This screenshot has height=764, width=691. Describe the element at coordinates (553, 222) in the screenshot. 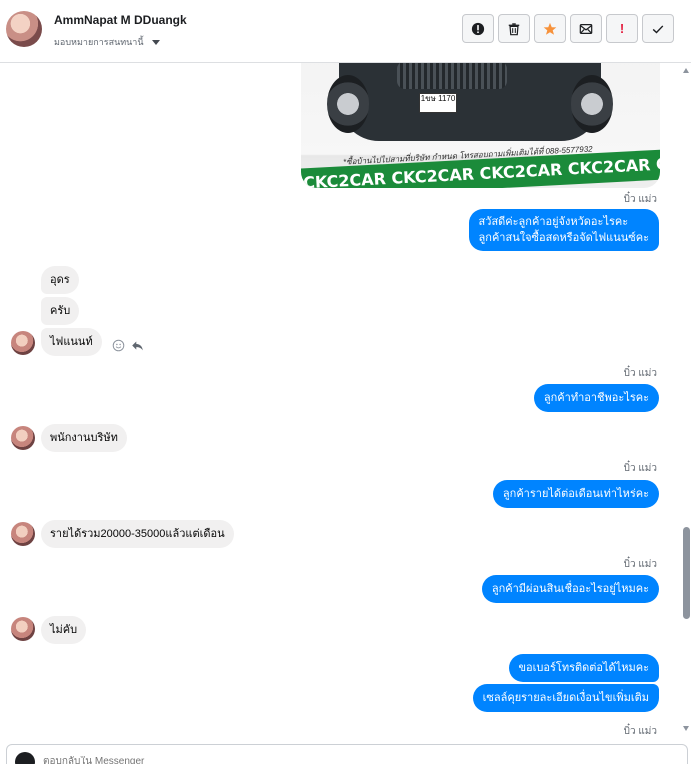

I see `message-line: สวัสดีค่ะลูกค้าอยู่จังหวัดอะไรคะ` at that location.